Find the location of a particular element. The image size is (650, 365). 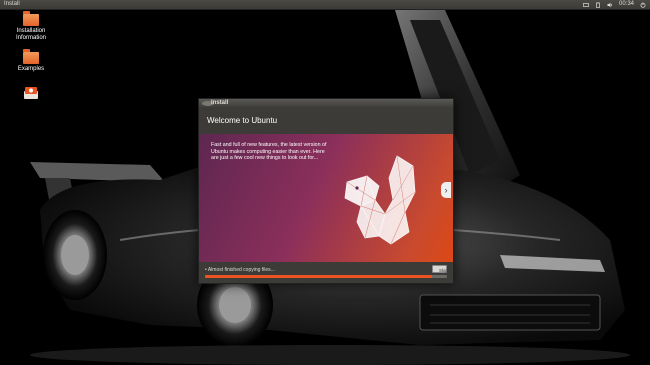

clock: 00:34 is located at coordinates (626, 4).